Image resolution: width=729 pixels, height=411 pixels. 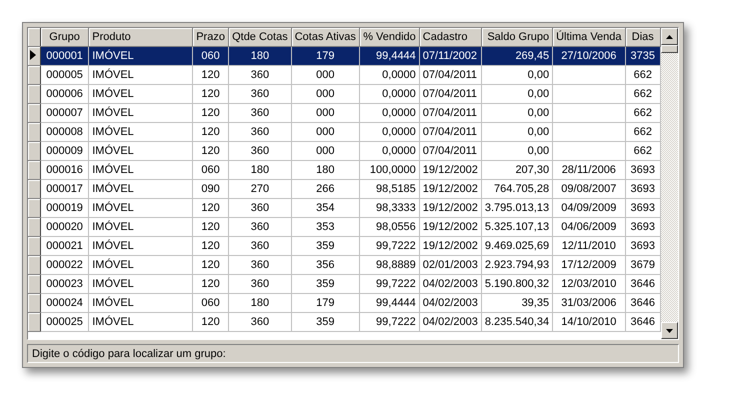 What do you see at coordinates (64, 113) in the screenshot?
I see `table-cell: 000007` at bounding box center [64, 113].